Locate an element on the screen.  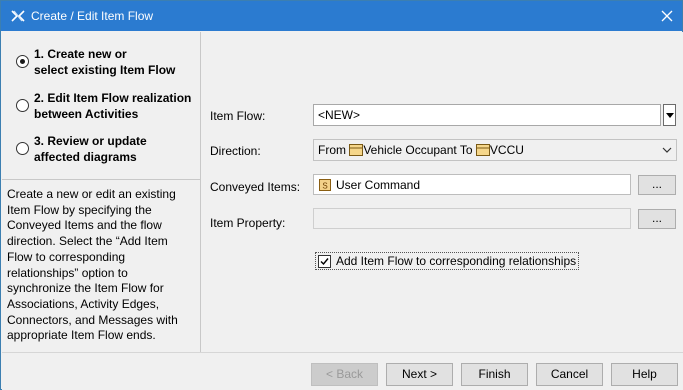
direction-label: Direction: is located at coordinates (235, 151).